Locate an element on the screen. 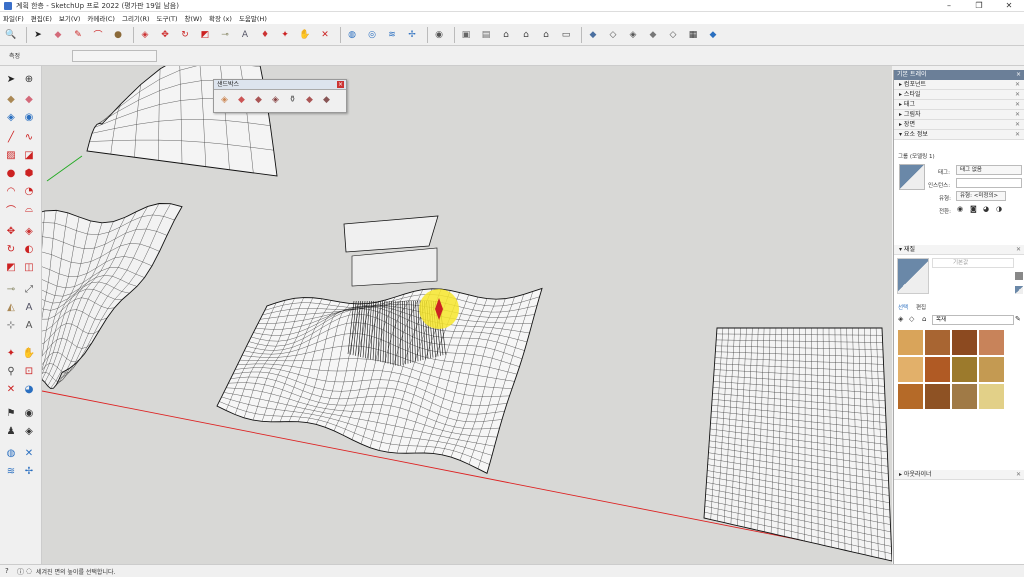 The height and width of the screenshot is (577, 1024). forward-icon: ◇ is located at coordinates (911, 319).